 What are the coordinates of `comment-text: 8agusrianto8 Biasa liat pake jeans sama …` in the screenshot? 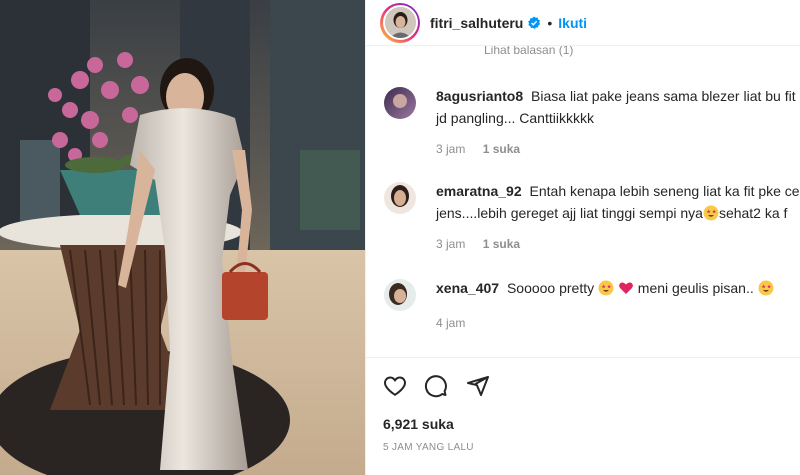 It's located at (618, 107).